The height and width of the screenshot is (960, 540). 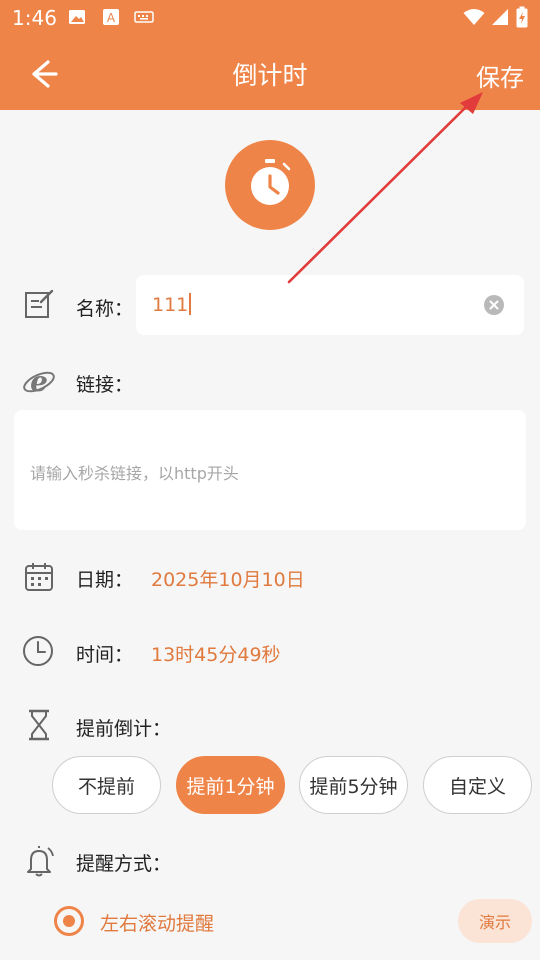 What do you see at coordinates (477, 785) in the screenshot?
I see `advance-option-custom: 自定义` at bounding box center [477, 785].